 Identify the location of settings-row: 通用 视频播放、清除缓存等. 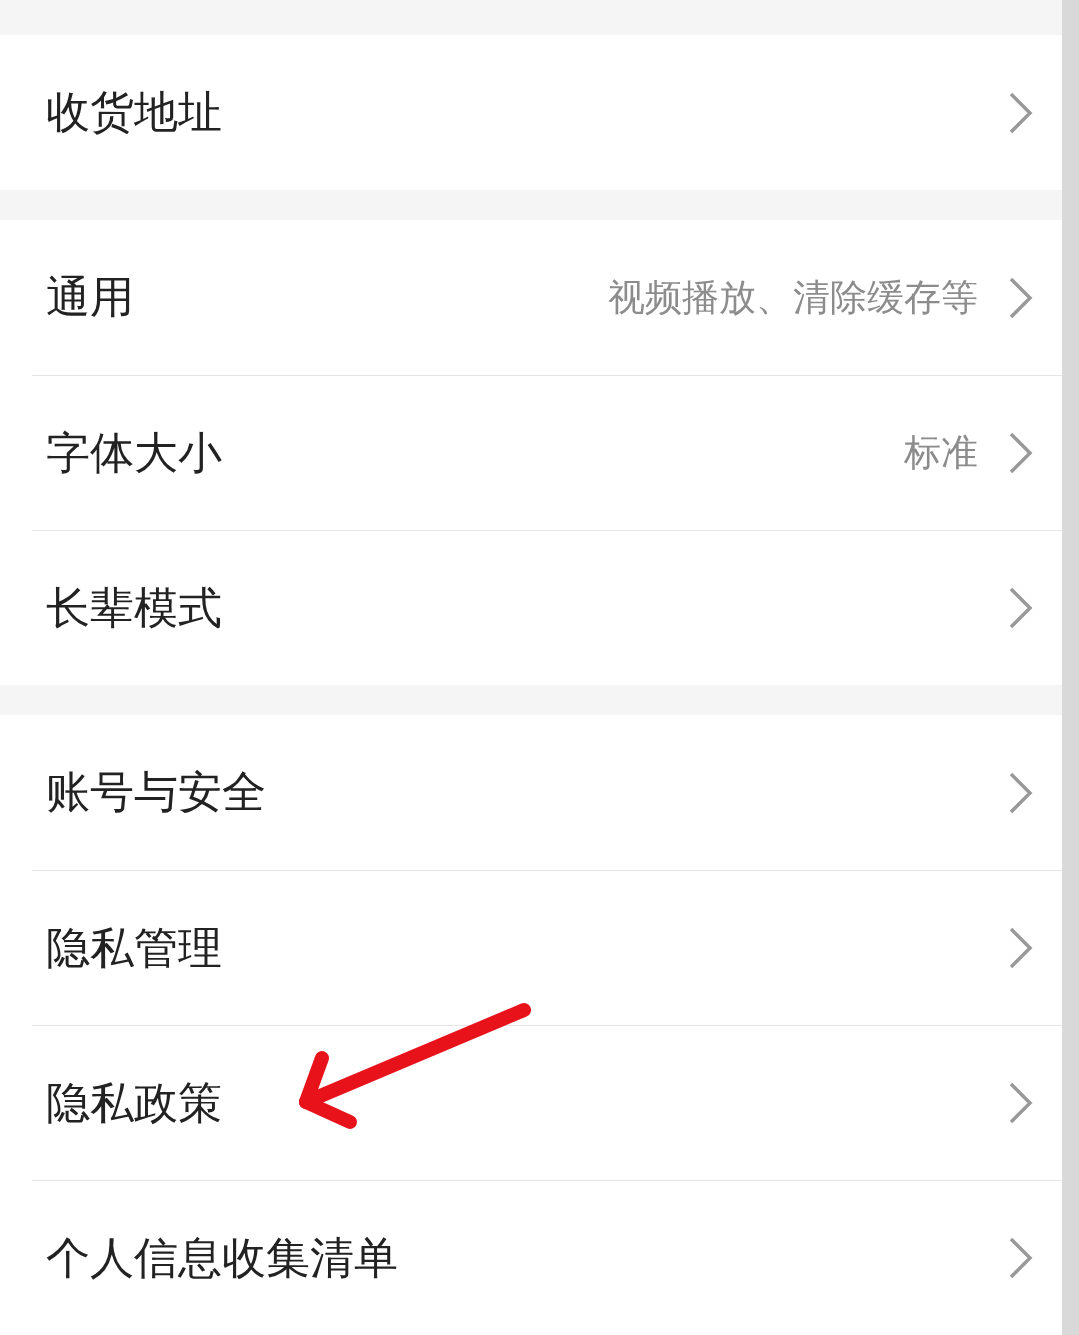
(531, 297).